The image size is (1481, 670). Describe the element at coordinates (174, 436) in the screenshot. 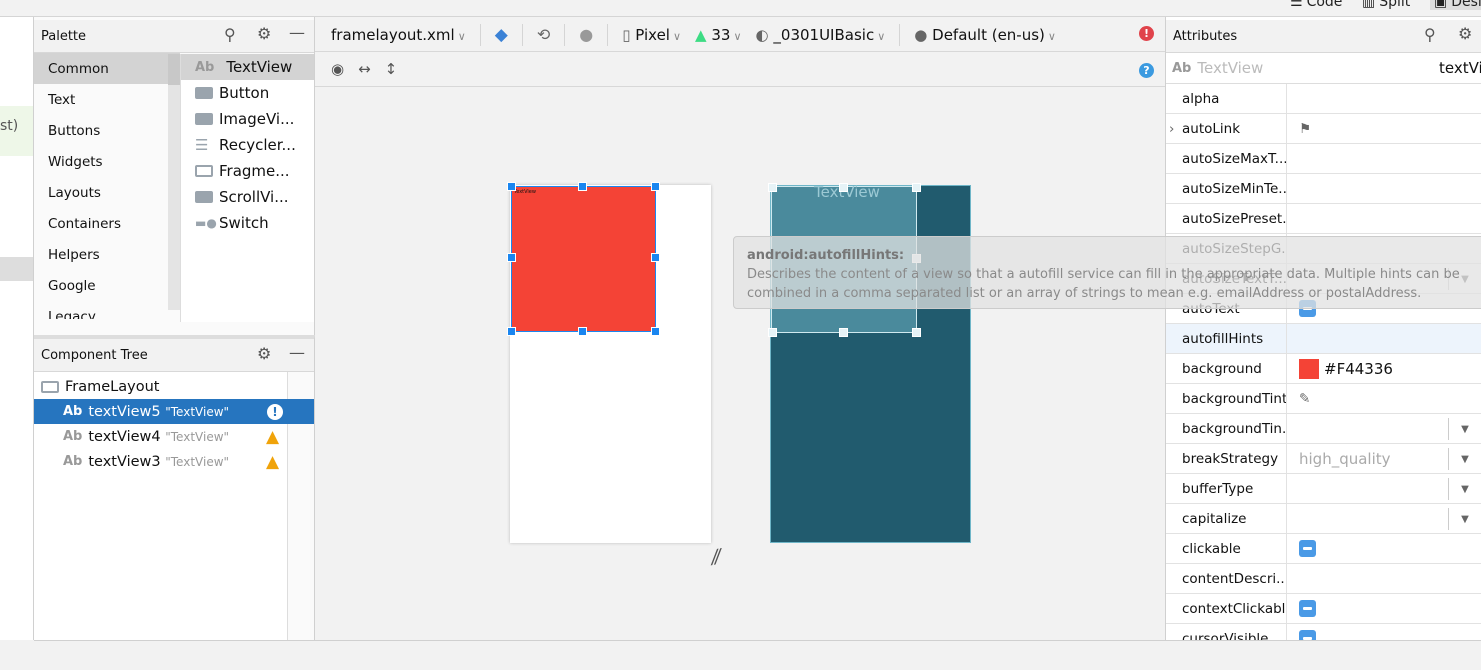

I see `tree-node-textview4: Ab textView4 "TextView" ▲` at that location.